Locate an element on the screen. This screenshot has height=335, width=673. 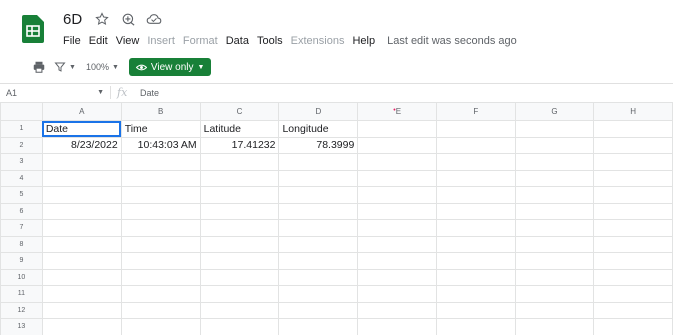
cell-h5 is located at coordinates (633, 195).